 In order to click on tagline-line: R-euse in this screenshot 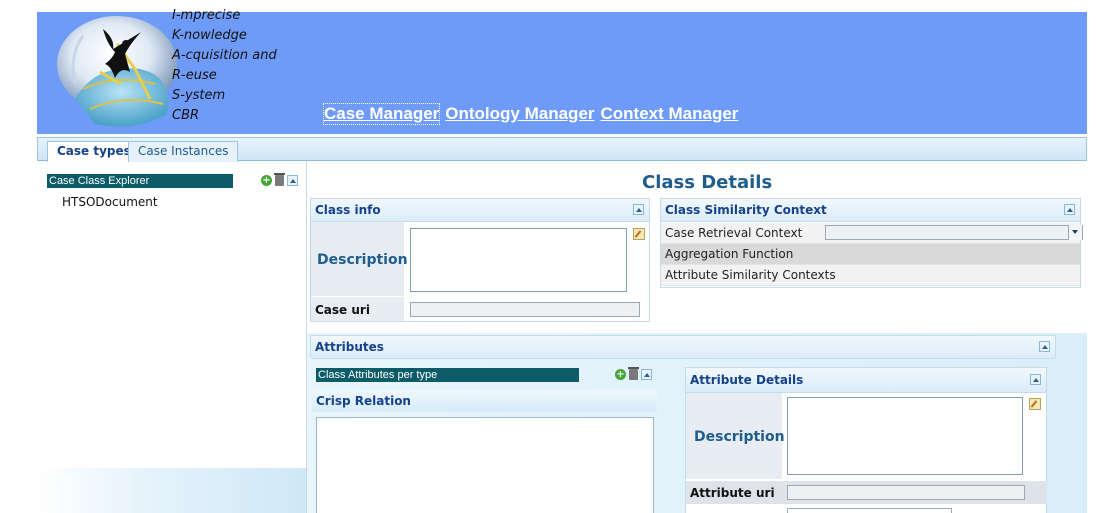, I will do `click(194, 75)`.